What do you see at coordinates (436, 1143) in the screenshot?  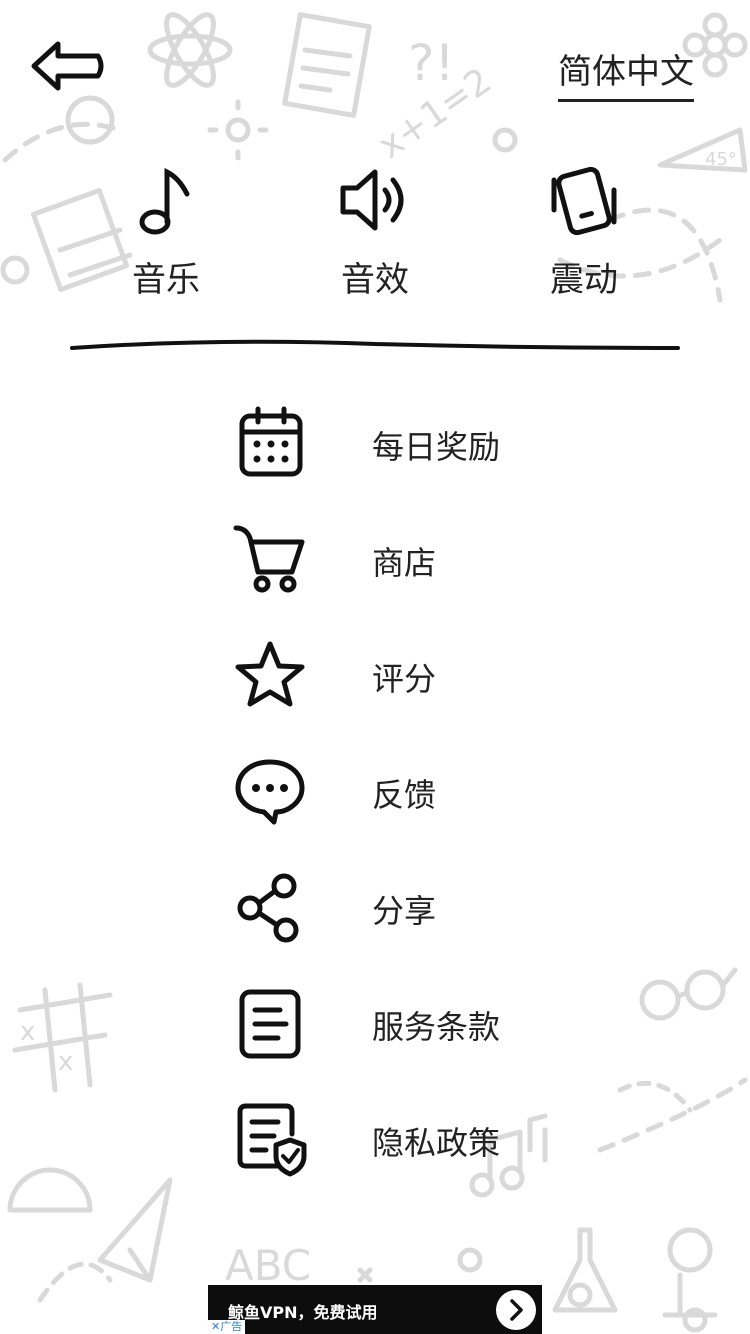 I see `menu-item-label: 隐私政策` at bounding box center [436, 1143].